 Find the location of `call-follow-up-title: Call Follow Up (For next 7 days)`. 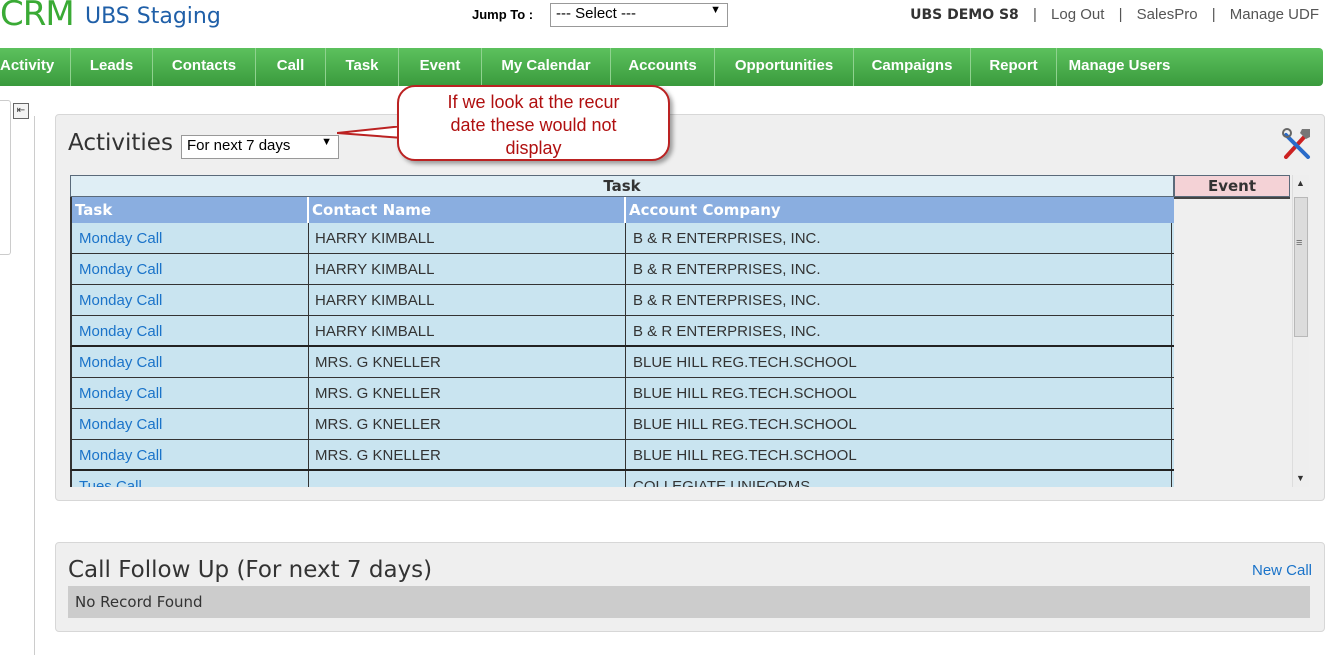

call-follow-up-title: Call Follow Up (For next 7 days) is located at coordinates (250, 570).